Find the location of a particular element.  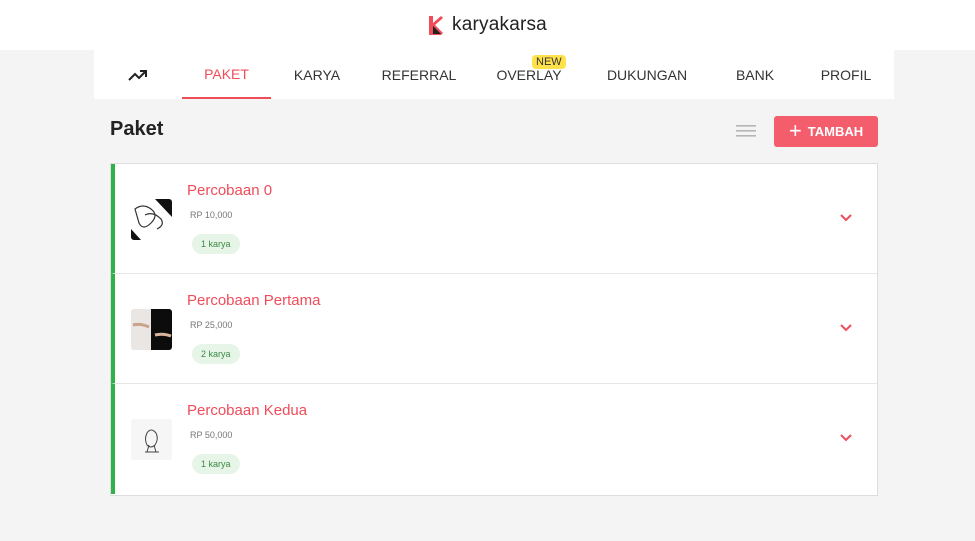

tab-referral: REFERRAL is located at coordinates (419, 74).